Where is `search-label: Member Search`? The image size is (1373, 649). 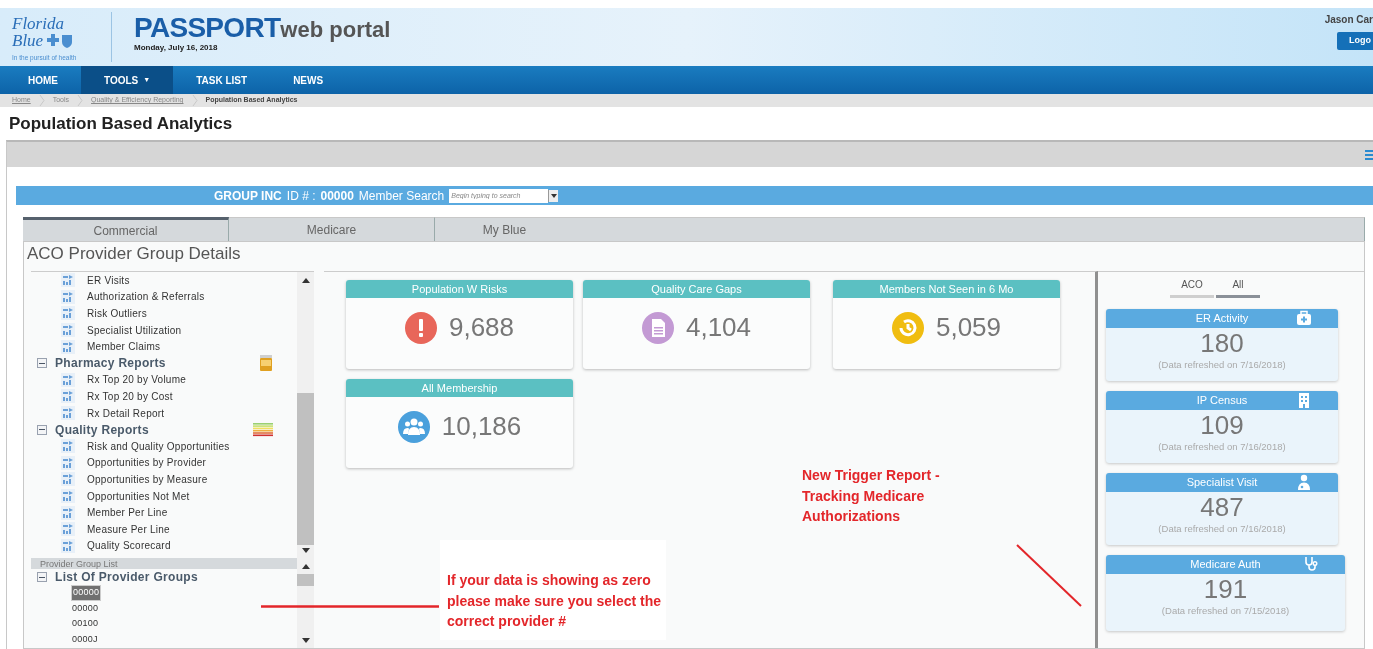 search-label: Member Search is located at coordinates (401, 196).